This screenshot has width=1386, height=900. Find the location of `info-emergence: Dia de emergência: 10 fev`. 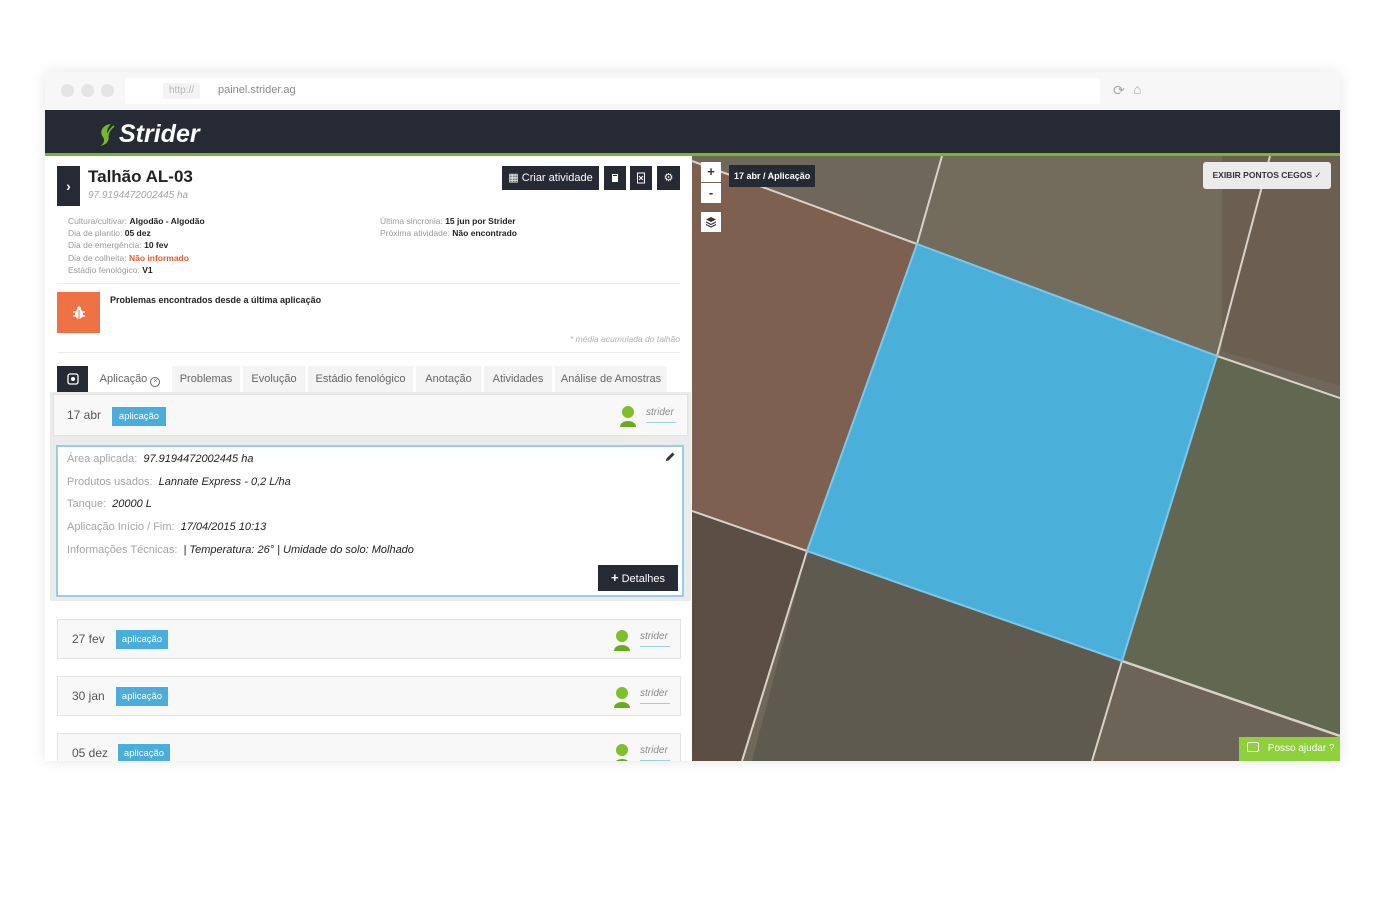

info-emergence: Dia de emergência: 10 fev is located at coordinates (118, 245).